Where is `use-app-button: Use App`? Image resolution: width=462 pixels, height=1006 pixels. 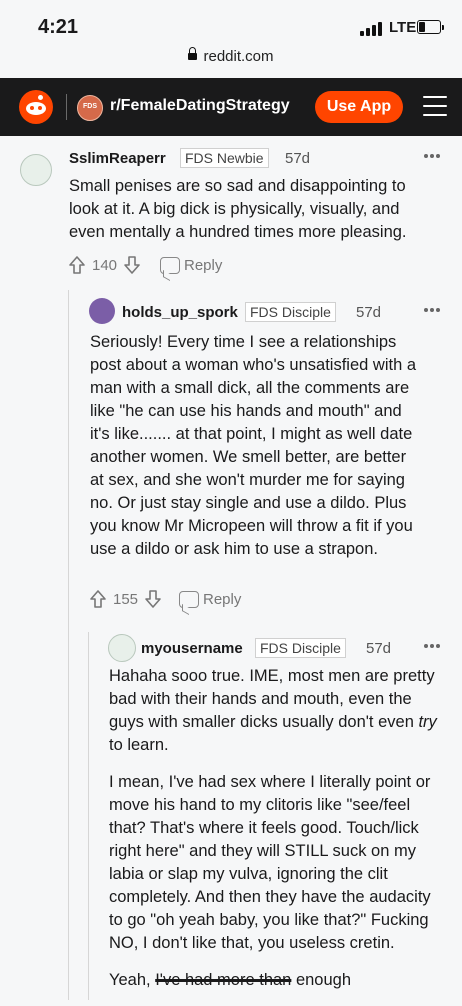 use-app-button: Use App is located at coordinates (359, 107).